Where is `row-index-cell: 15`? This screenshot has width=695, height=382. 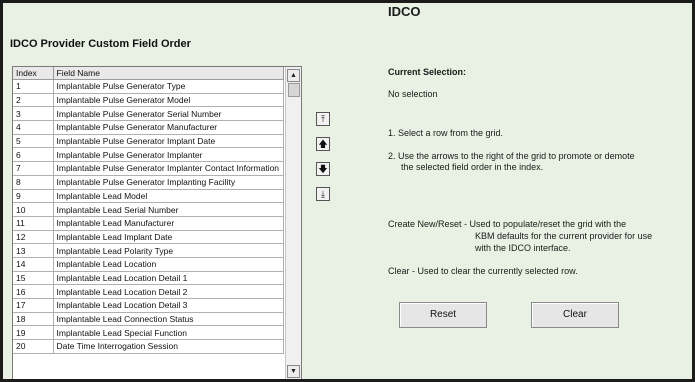 row-index-cell: 15 is located at coordinates (33, 278).